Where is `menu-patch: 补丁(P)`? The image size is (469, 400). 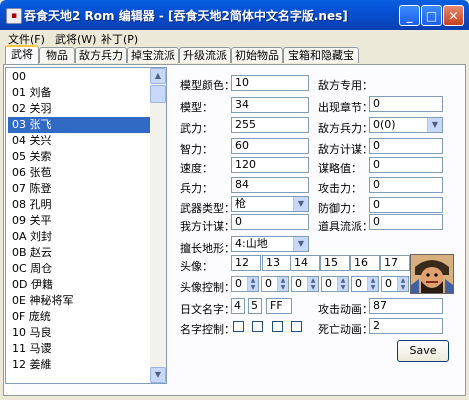 menu-patch: 补丁(P) is located at coordinates (119, 39).